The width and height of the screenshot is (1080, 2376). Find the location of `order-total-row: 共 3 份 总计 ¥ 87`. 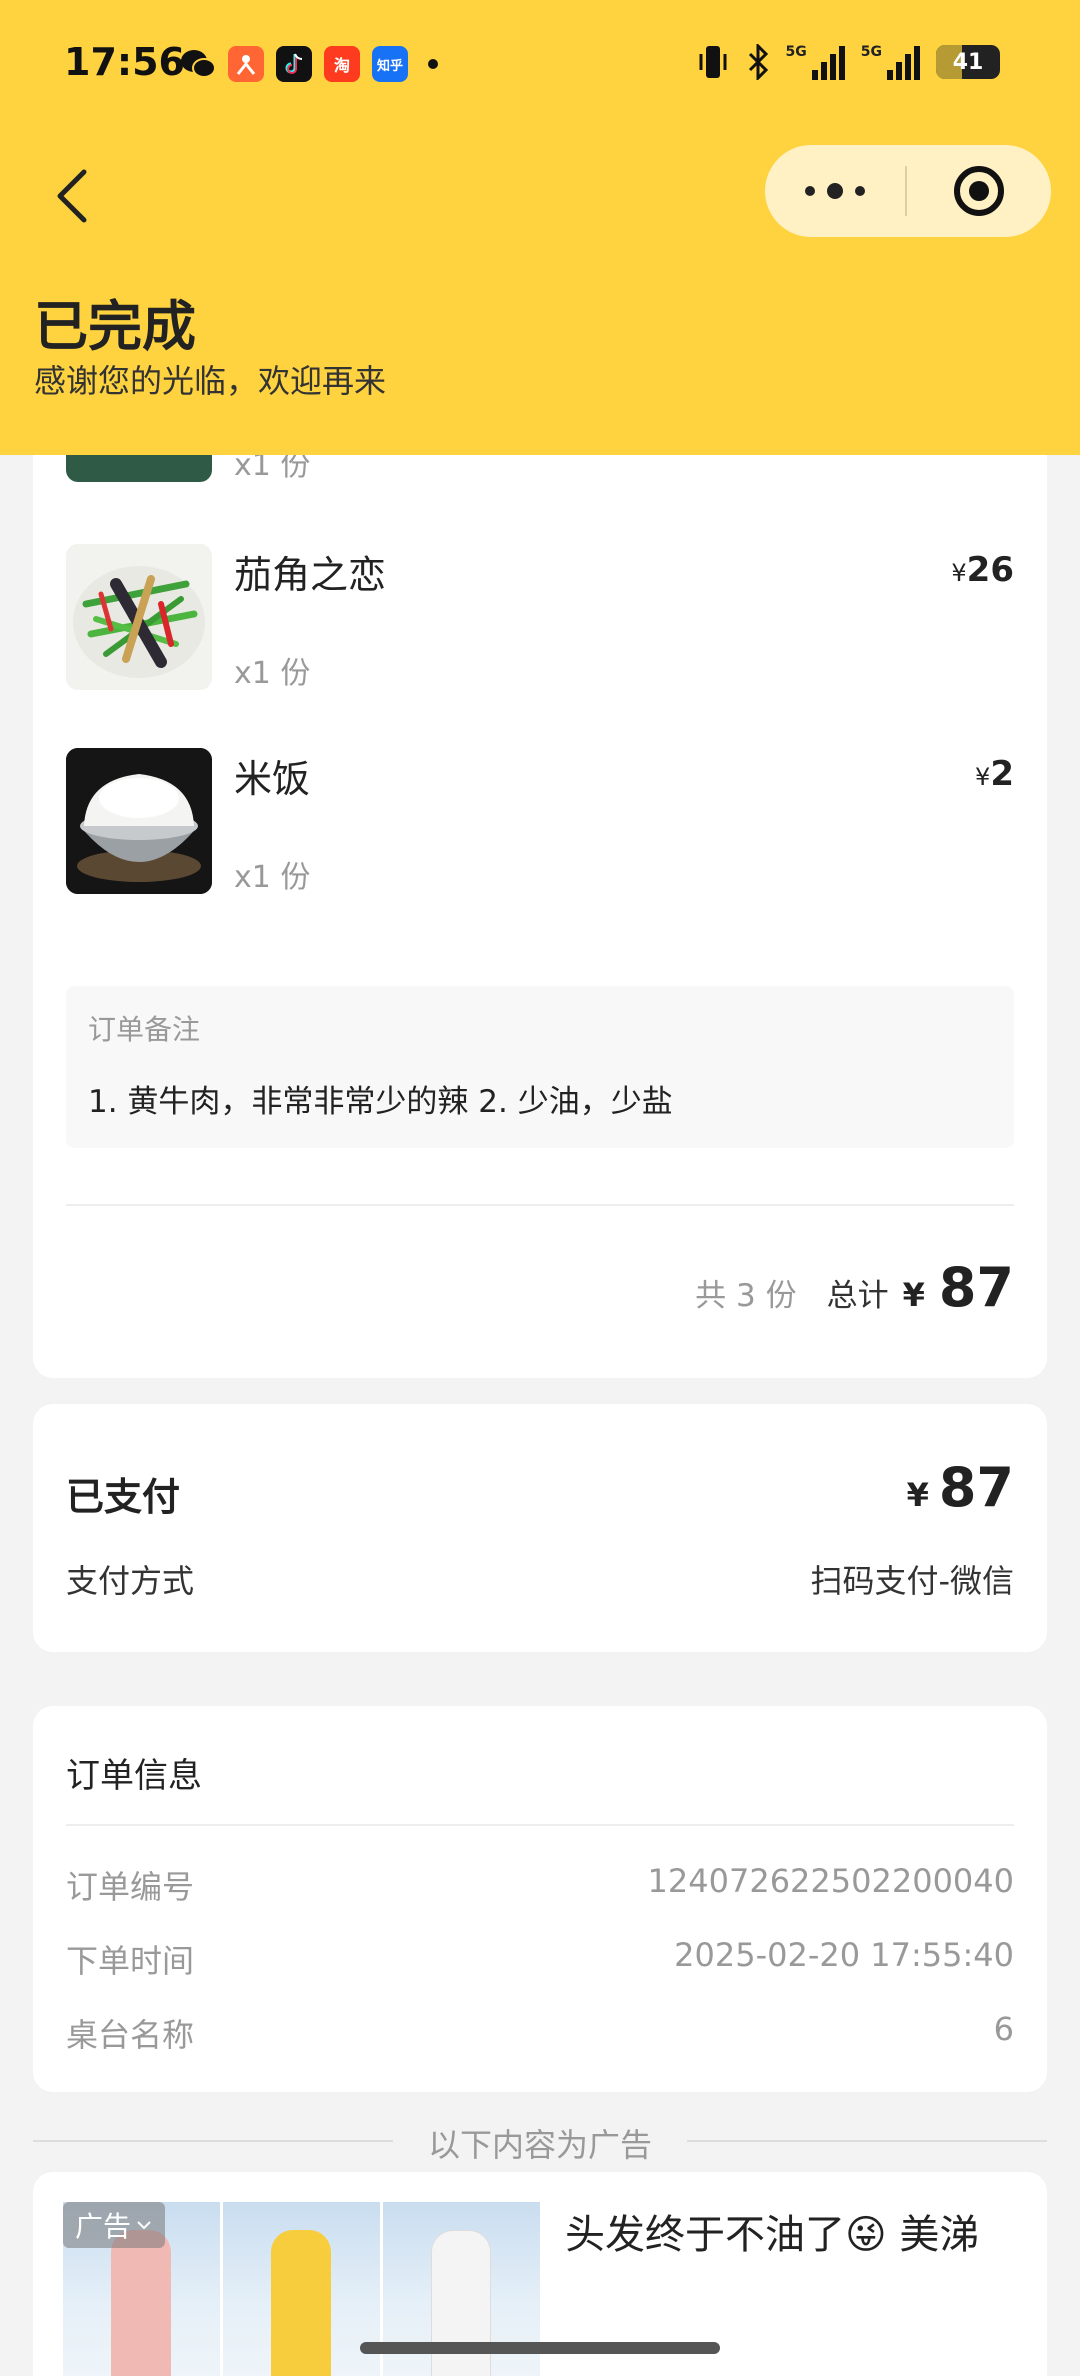

order-total-row: 共 3 份 总计 ¥ 87 is located at coordinates (854, 1287).